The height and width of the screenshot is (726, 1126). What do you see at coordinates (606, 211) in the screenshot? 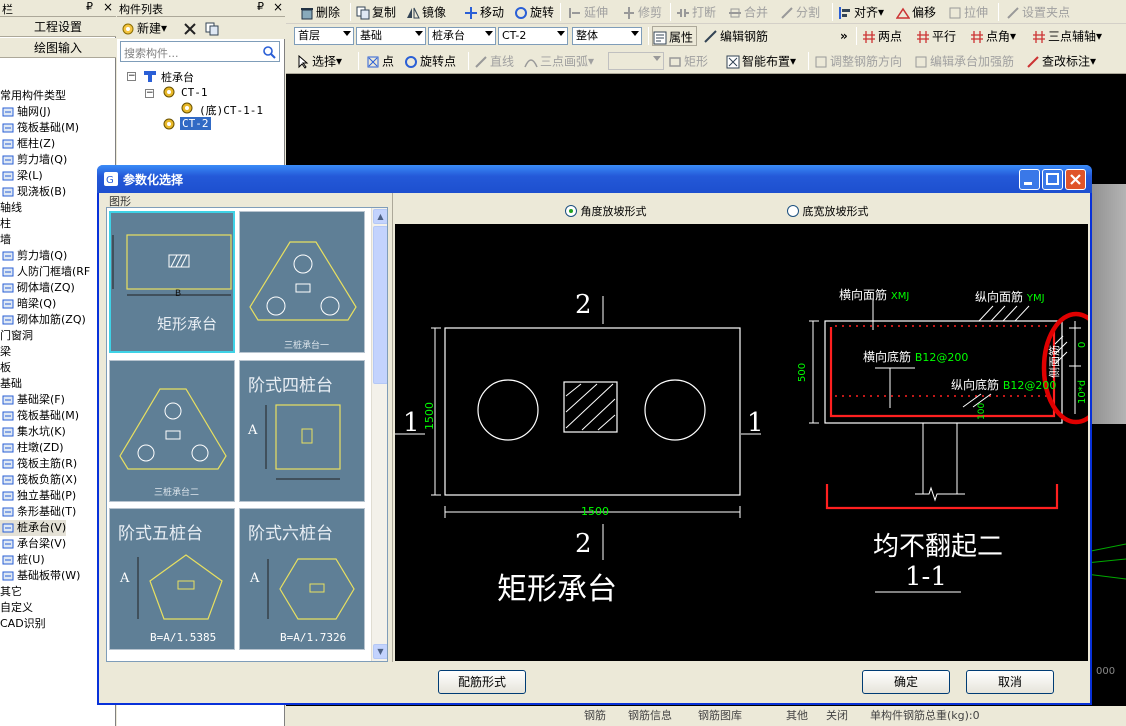
I see `radio-angle-slope: 角度放坡形式` at bounding box center [606, 211].